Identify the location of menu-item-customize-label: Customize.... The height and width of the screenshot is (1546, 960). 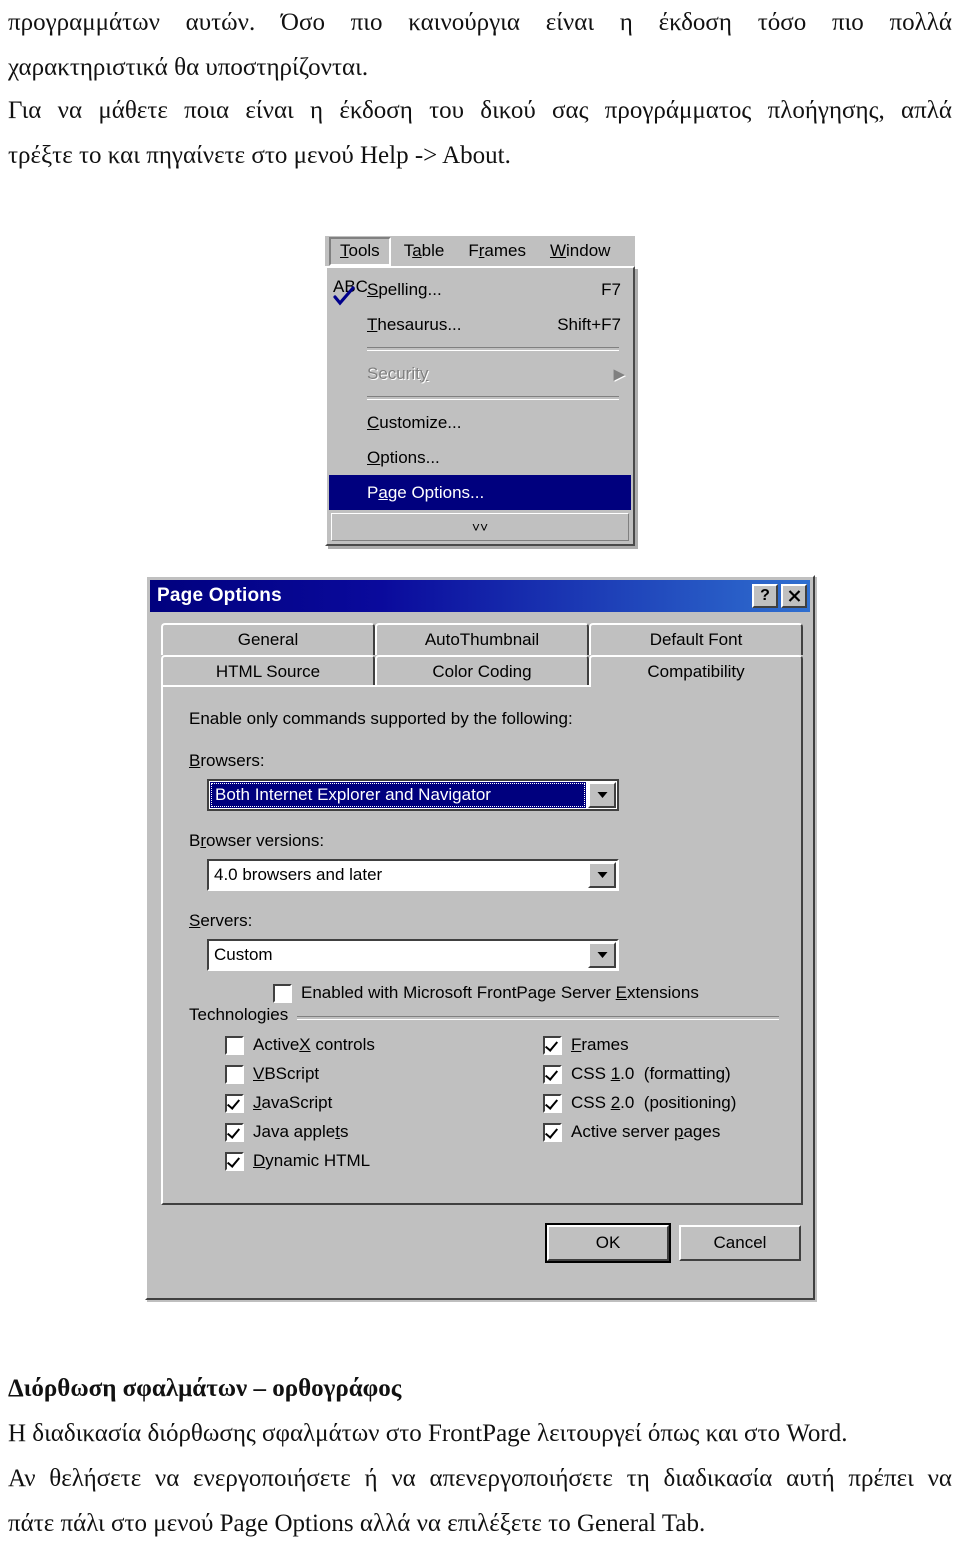
(414, 422).